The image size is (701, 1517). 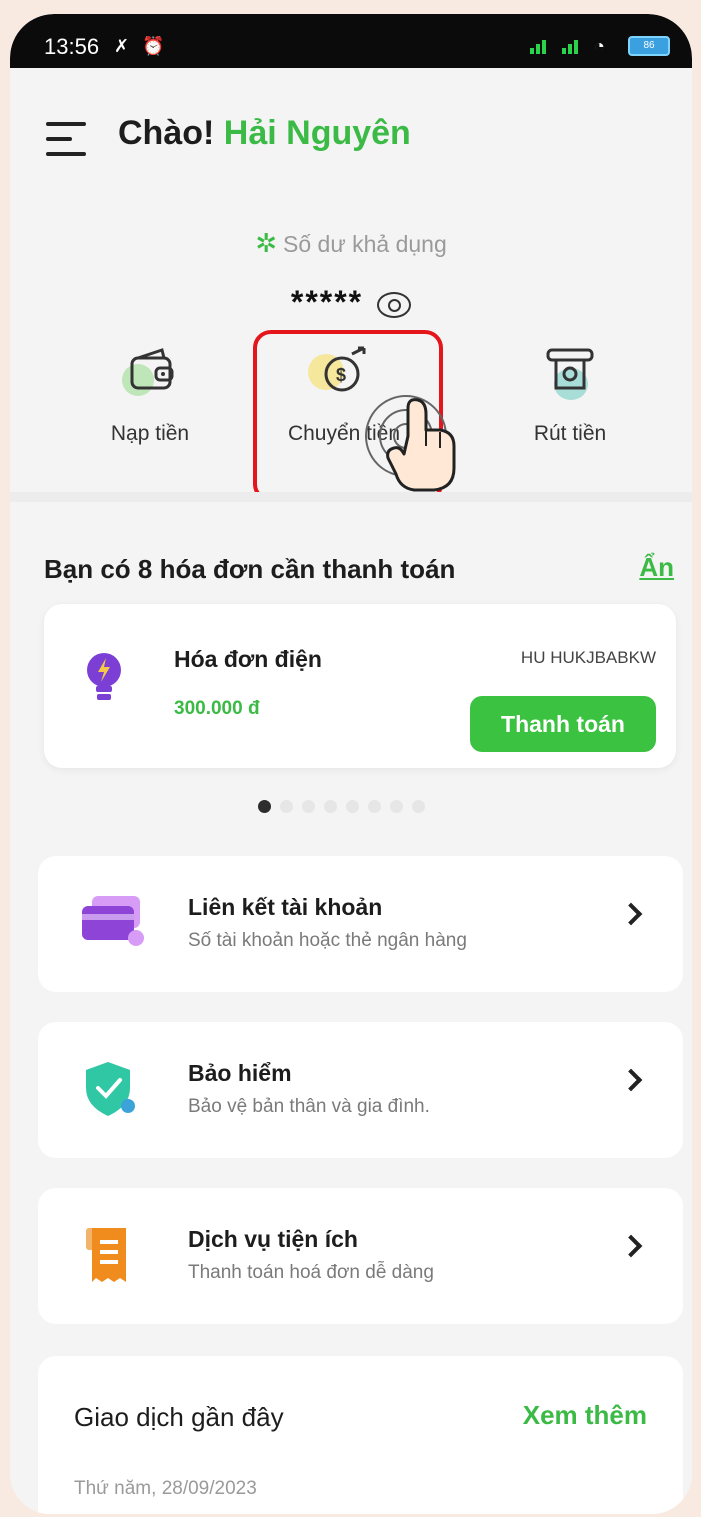 What do you see at coordinates (217, 708) in the screenshot?
I see `bill-amount: 300.000 đ` at bounding box center [217, 708].